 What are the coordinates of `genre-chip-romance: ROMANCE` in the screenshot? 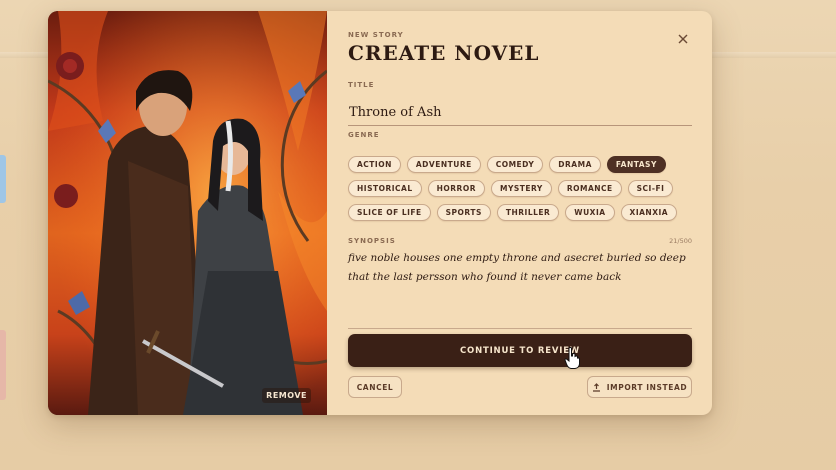 It's located at (589, 188).